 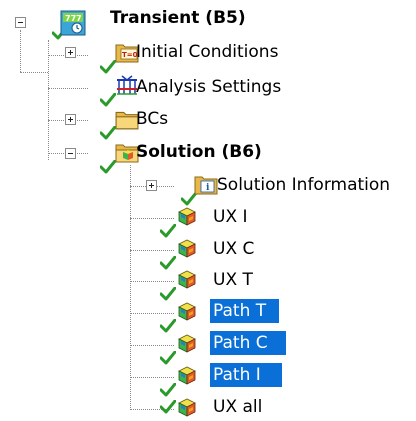 I want to click on expand-toggle-initial-conditions, so click(x=70, y=52).